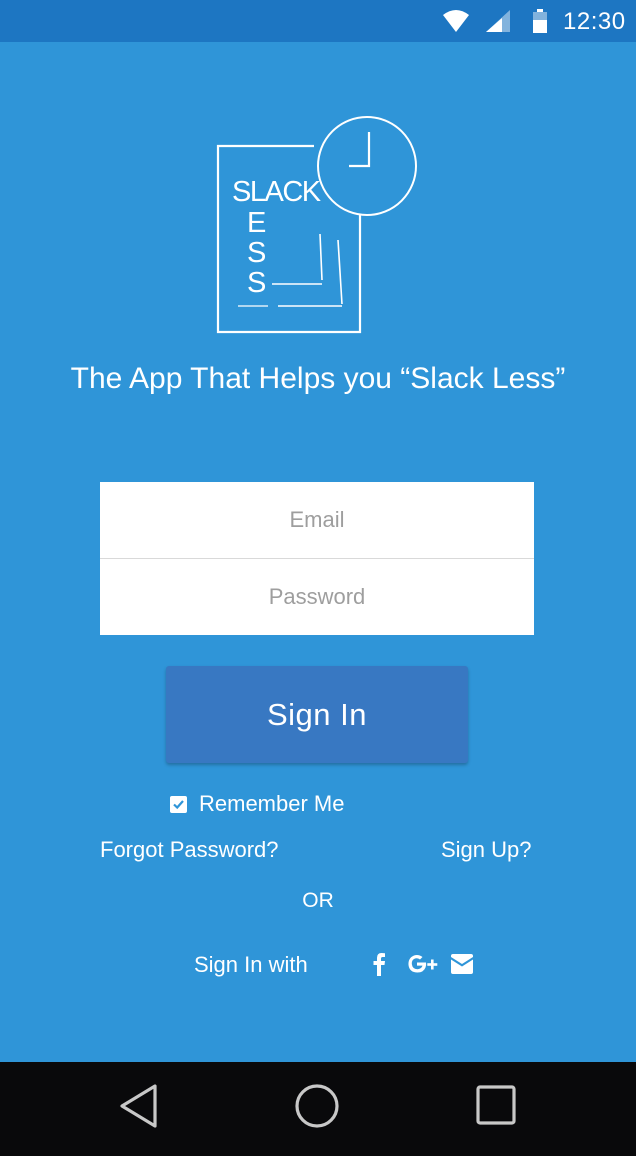 The width and height of the screenshot is (636, 1156). Describe the element at coordinates (256, 253) in the screenshot. I see `logo-text-s1: S` at that location.